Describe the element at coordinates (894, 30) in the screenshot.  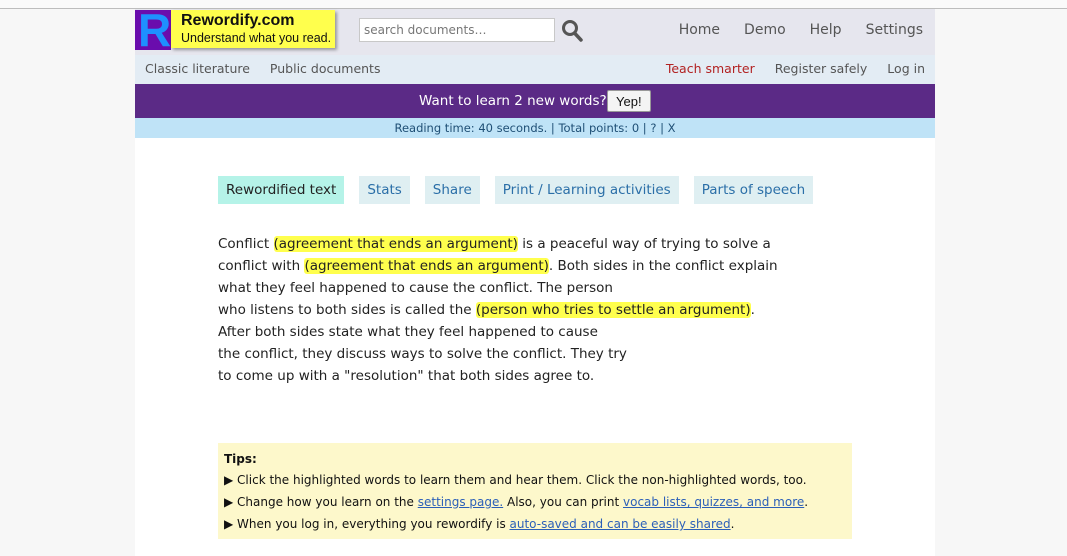
I see `nav-settings: Settings` at that location.